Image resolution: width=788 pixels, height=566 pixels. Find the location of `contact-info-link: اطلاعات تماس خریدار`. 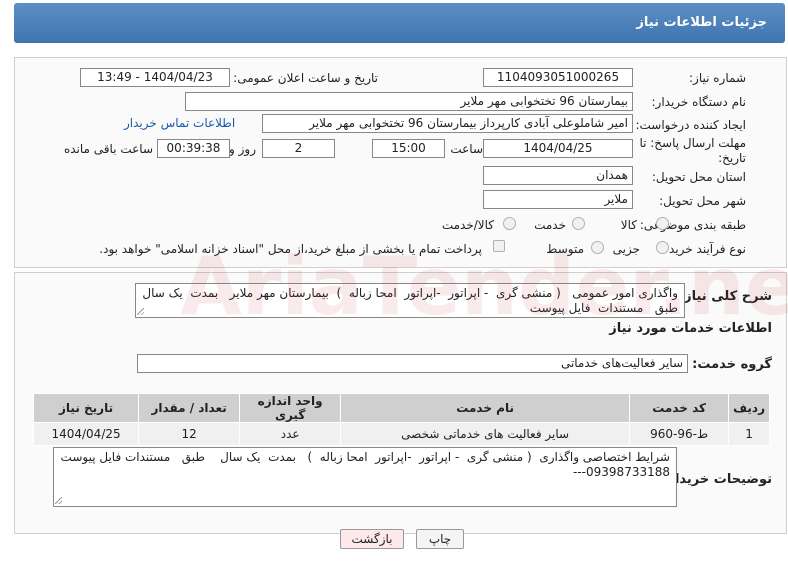

contact-info-link: اطلاعات تماس خریدار is located at coordinates (179, 123).